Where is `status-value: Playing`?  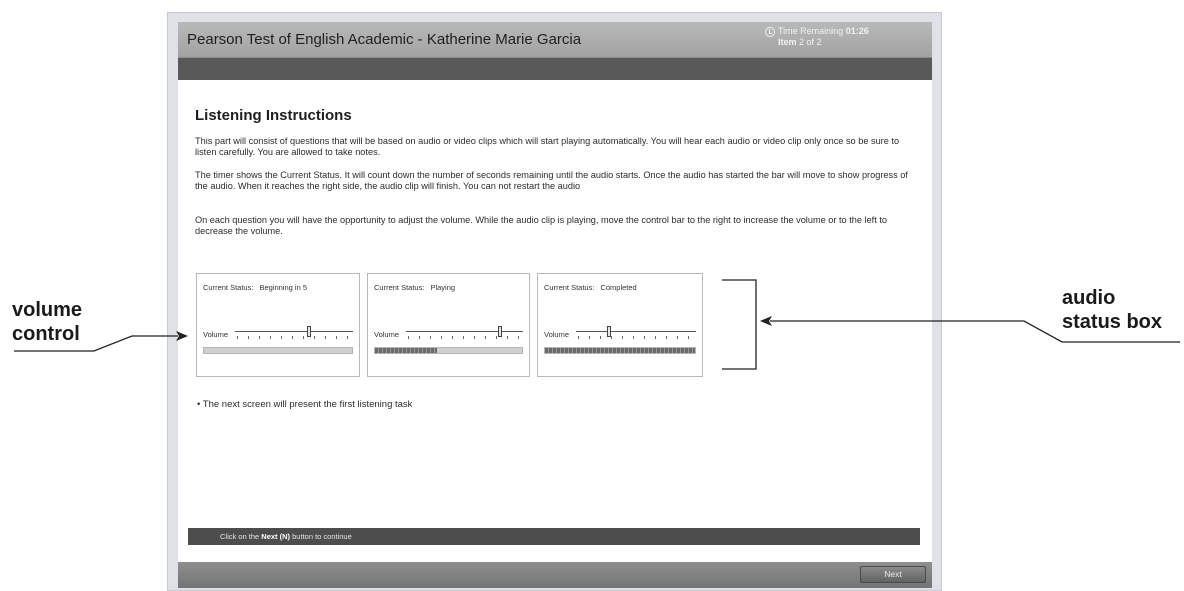
status-value: Playing is located at coordinates (443, 287).